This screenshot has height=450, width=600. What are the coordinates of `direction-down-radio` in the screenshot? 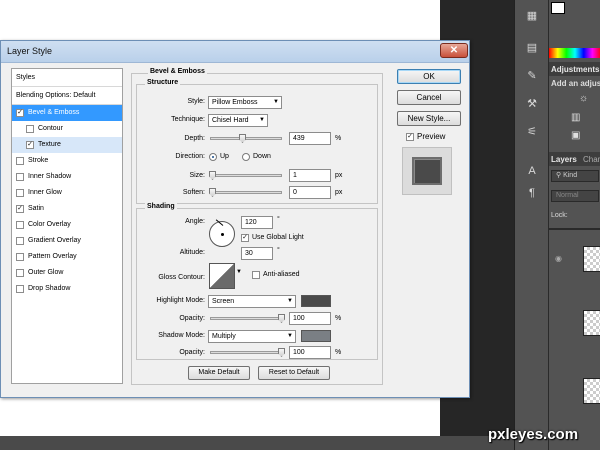 It's located at (246, 157).